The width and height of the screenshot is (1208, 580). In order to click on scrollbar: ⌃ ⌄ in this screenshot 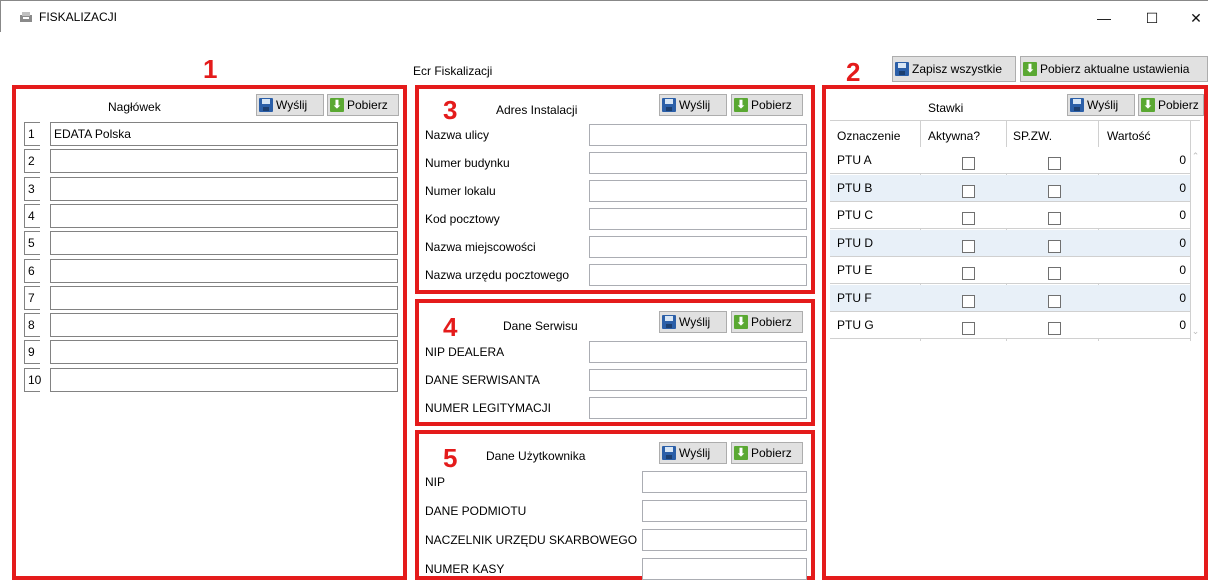, I will do `click(1195, 246)`.